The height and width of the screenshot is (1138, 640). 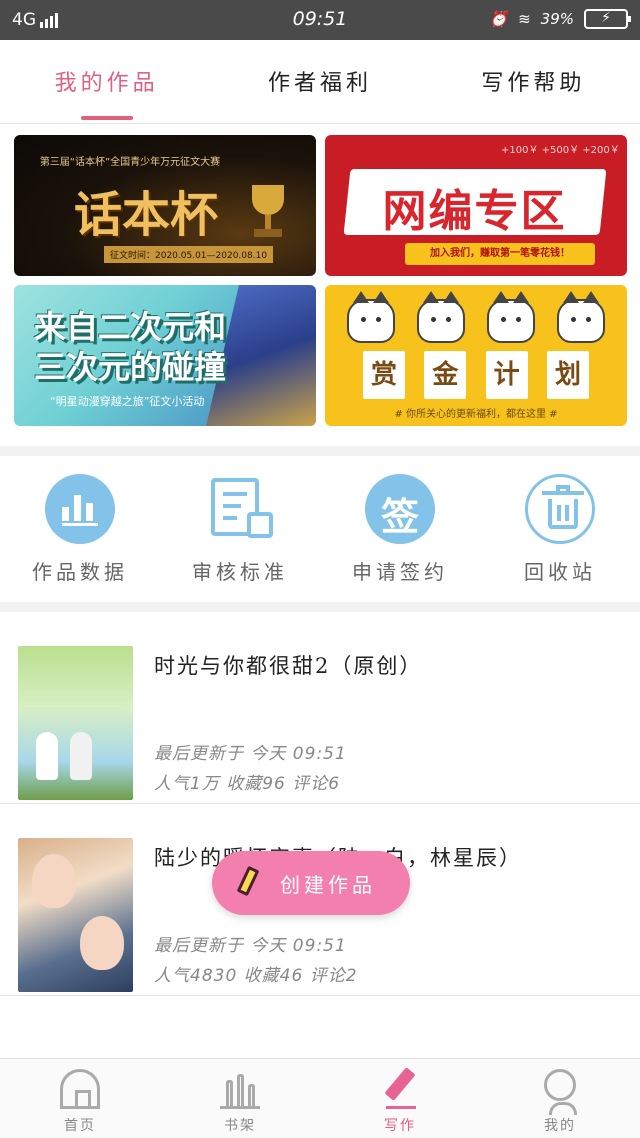 I want to click on title-card: 计, so click(x=506, y=375).